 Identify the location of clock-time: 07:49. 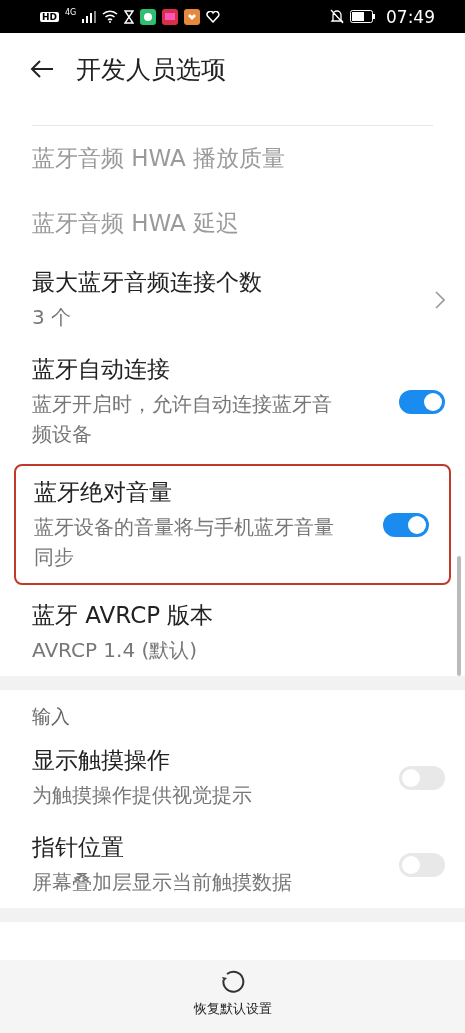
(410, 16).